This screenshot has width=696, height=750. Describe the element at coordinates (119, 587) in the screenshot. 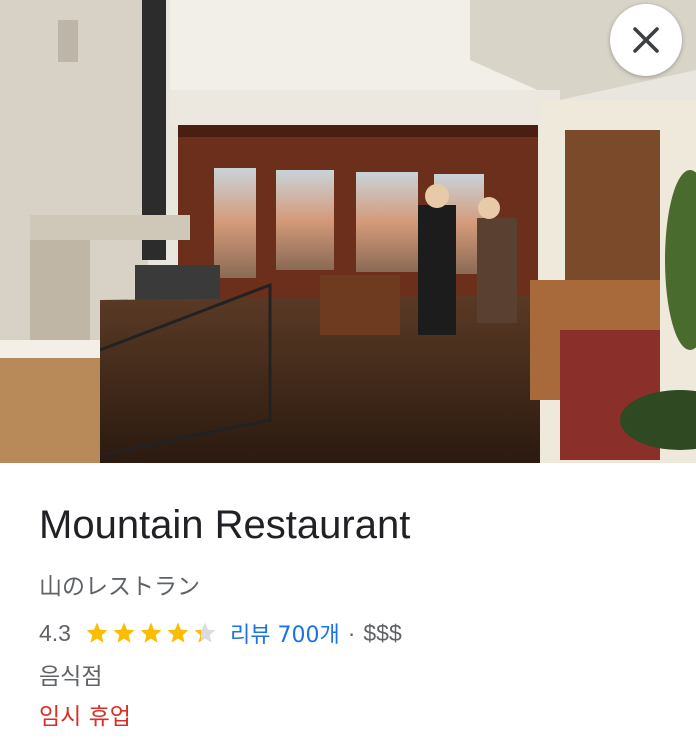

I see `place-native-name: 山のレストラン` at that location.